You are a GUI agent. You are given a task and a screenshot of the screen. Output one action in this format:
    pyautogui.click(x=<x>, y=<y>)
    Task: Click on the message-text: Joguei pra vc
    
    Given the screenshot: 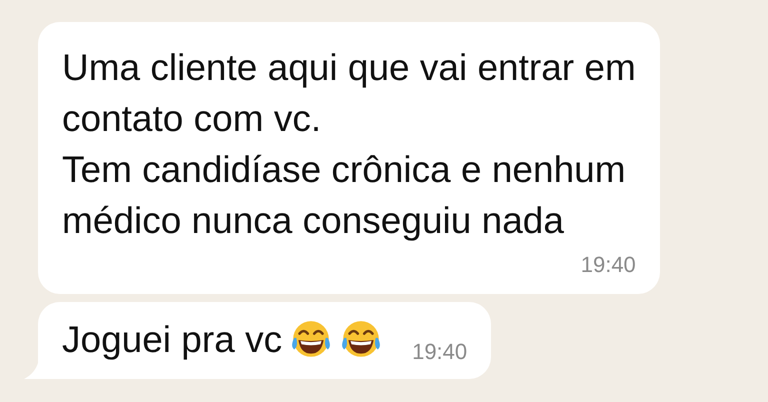 What is the action you would take?
    pyautogui.click(x=172, y=340)
    